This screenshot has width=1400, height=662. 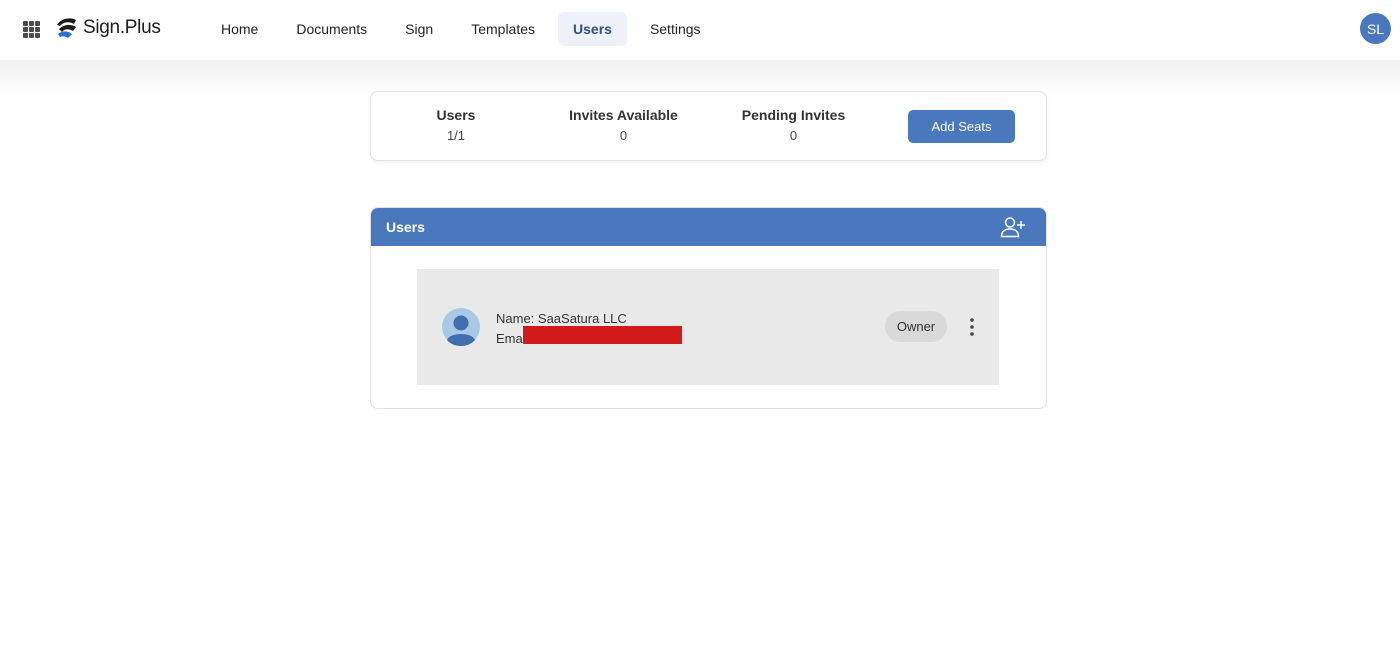 What do you see at coordinates (331, 29) in the screenshot?
I see `nav-documents: Documents` at bounding box center [331, 29].